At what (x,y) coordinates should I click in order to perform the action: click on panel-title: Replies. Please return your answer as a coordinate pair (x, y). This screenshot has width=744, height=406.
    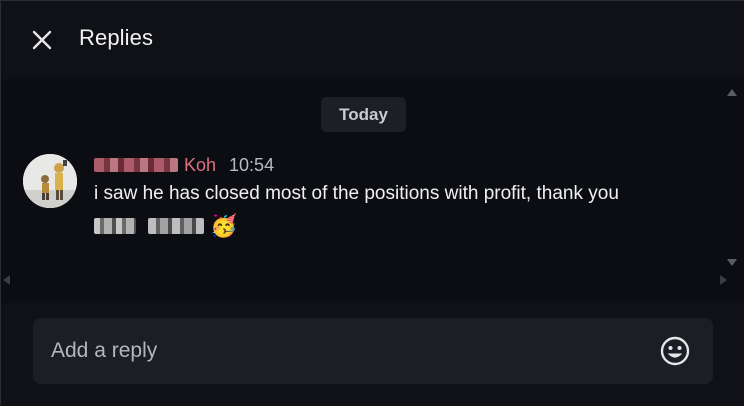
    Looking at the image, I should click on (116, 37).